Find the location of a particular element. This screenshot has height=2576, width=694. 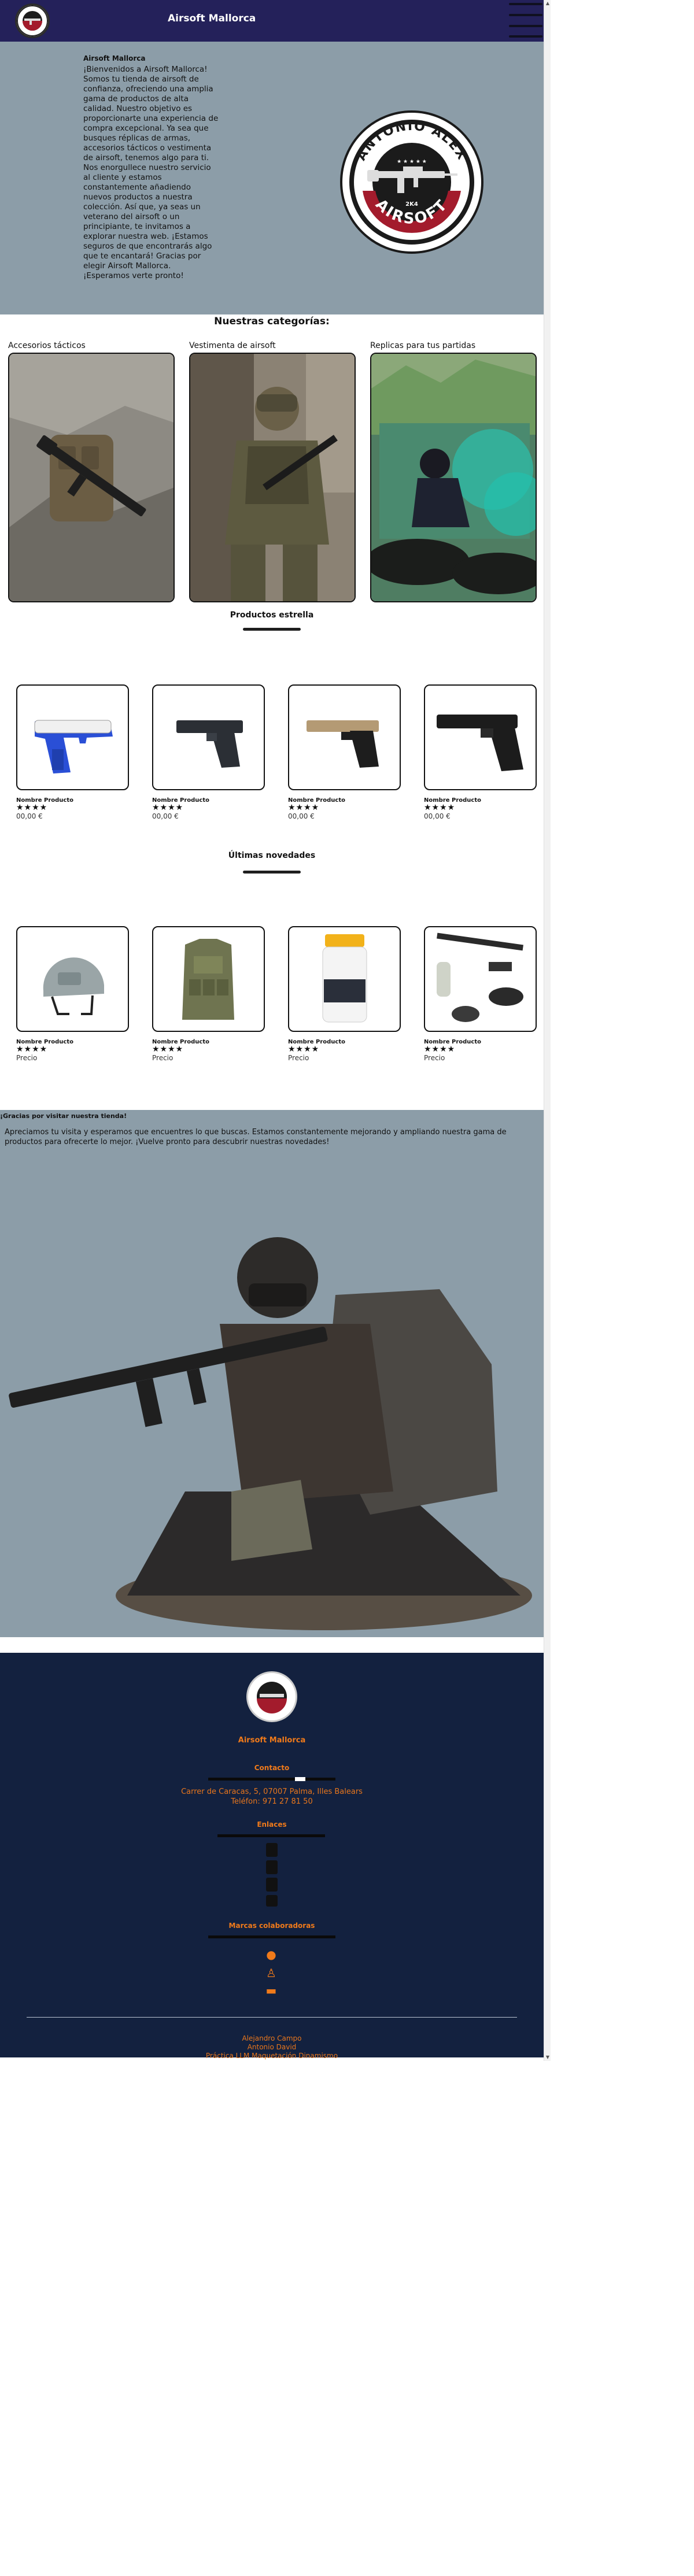

airsoft-clothing-image is located at coordinates (272, 477).